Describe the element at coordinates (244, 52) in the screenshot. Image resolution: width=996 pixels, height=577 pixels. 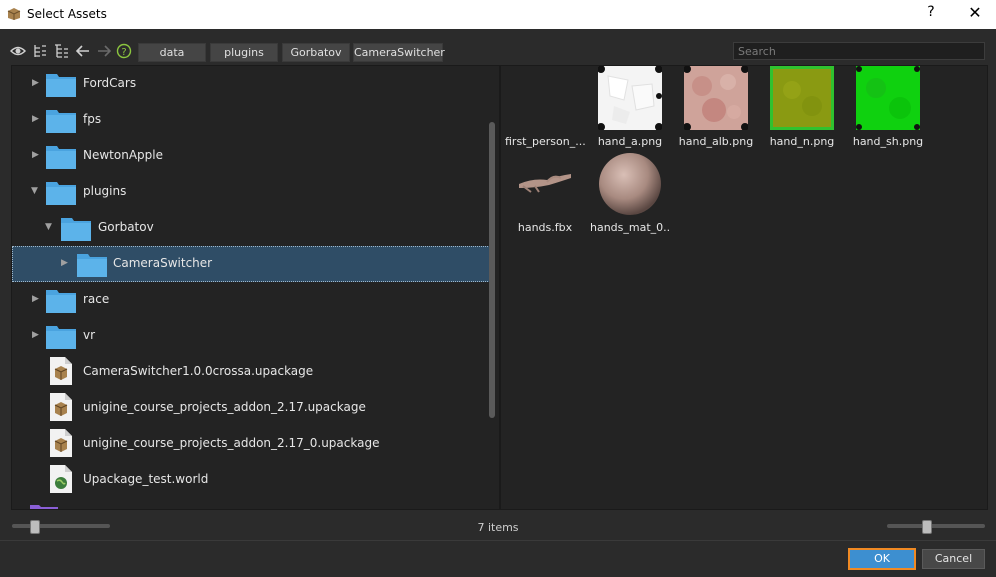
I see `breadcrumb-plugins: plugins` at that location.